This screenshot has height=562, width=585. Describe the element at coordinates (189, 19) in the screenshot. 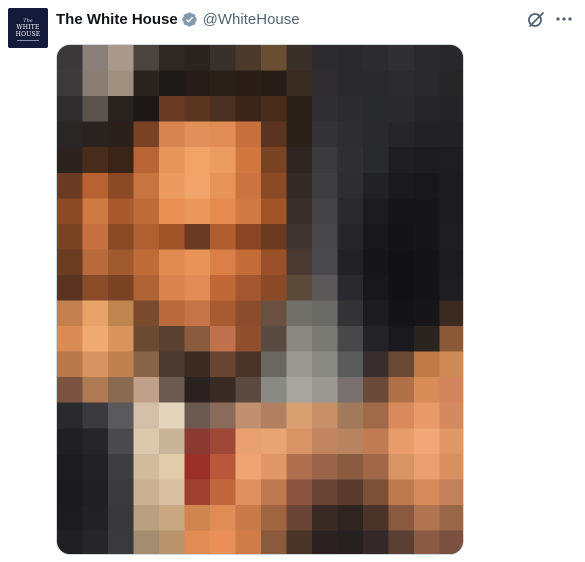

I see `verified-badge-icon` at that location.